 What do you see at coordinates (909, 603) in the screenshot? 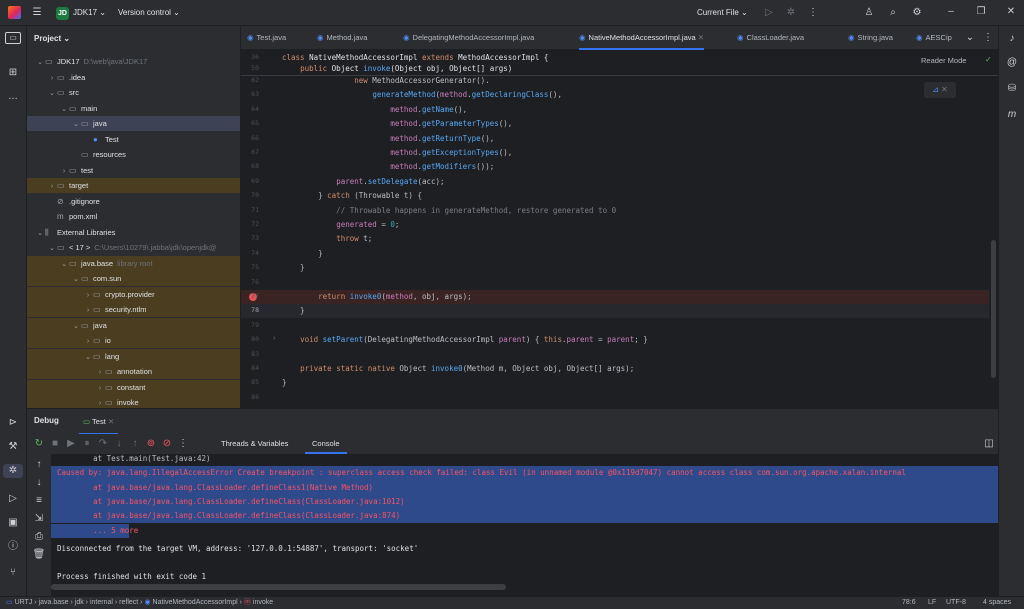
I see `cursor-position: 78:6` at bounding box center [909, 603].